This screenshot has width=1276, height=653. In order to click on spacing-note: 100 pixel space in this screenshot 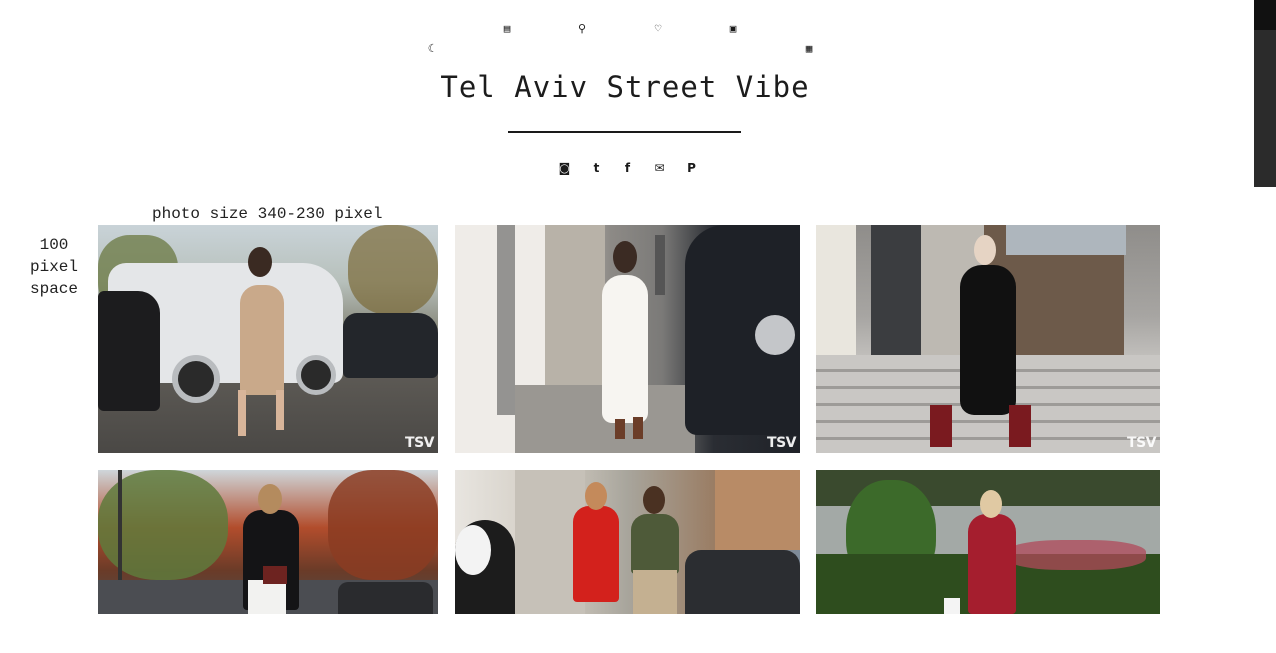, I will do `click(54, 267)`.